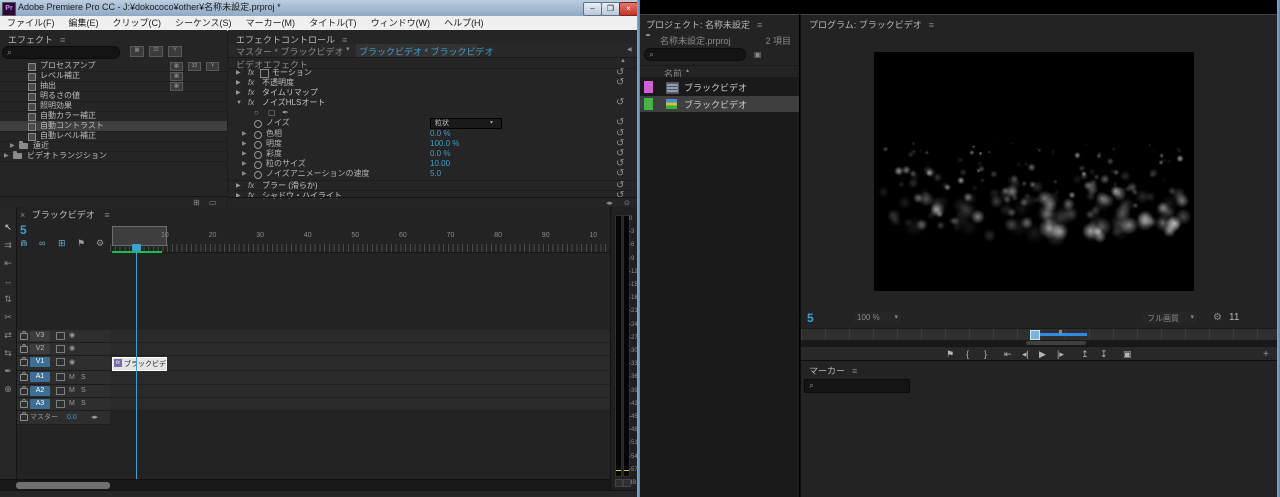  What do you see at coordinates (435, 174) in the screenshot?
I see `param-value: 5.0` at bounding box center [435, 174].